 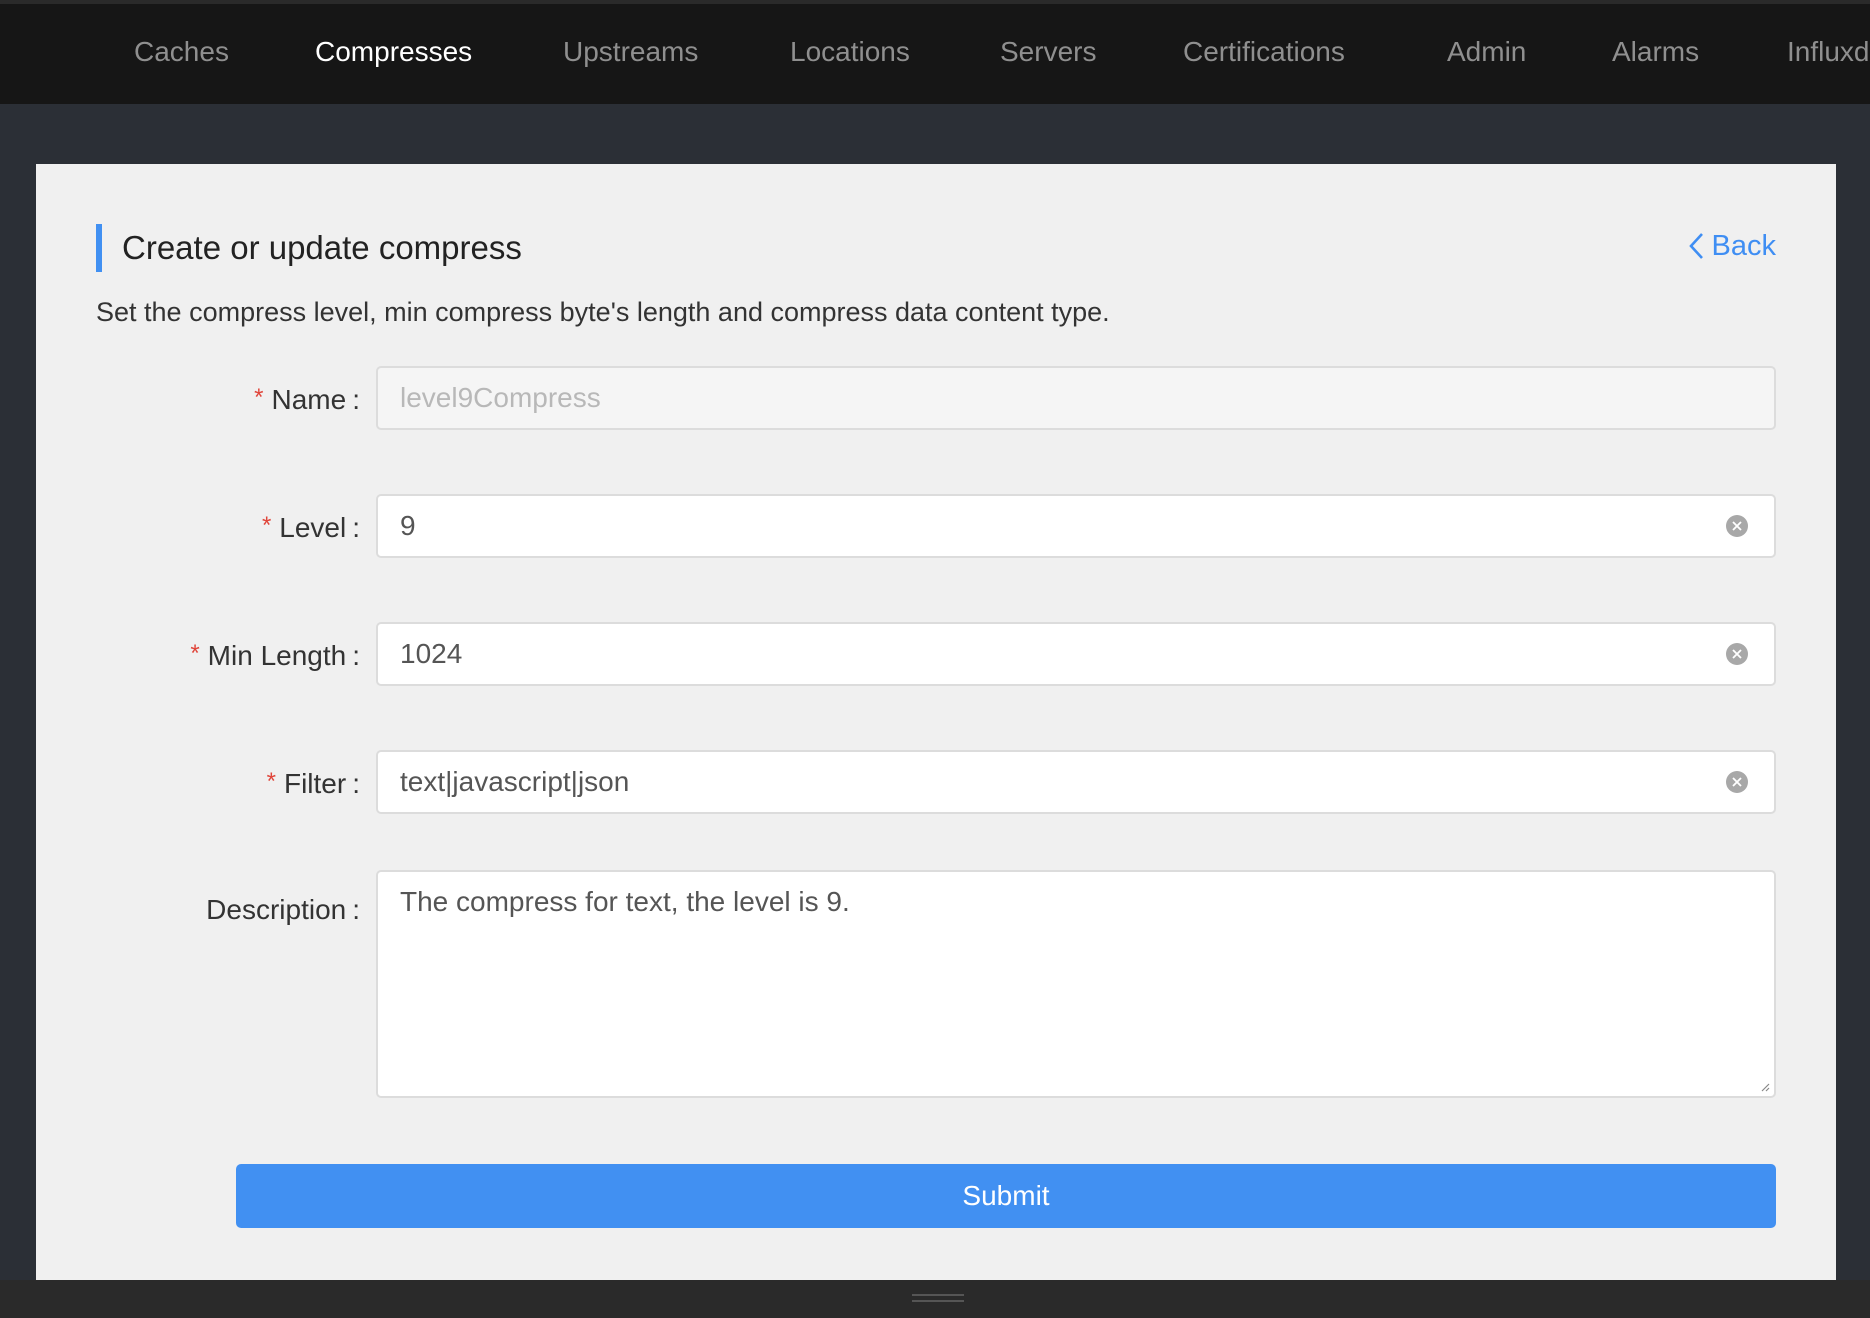 What do you see at coordinates (1048, 52) in the screenshot?
I see `nav-item-servers: Servers` at bounding box center [1048, 52].